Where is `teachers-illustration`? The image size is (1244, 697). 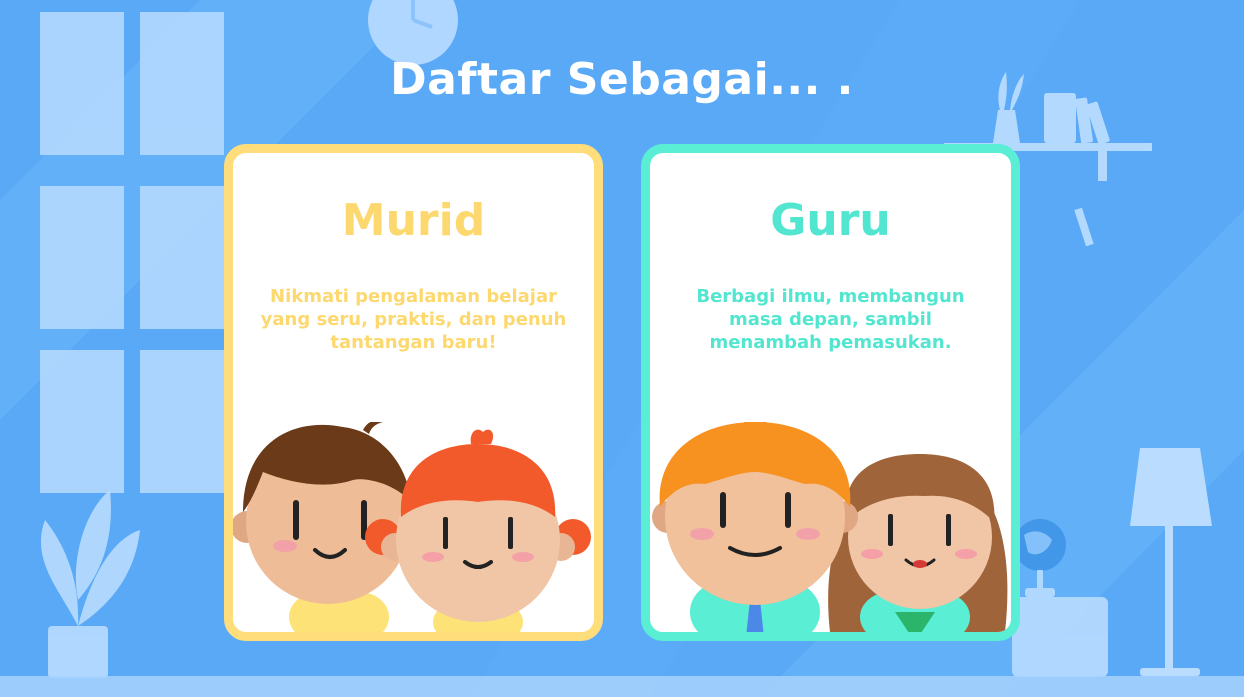
teachers-illustration is located at coordinates (830, 527).